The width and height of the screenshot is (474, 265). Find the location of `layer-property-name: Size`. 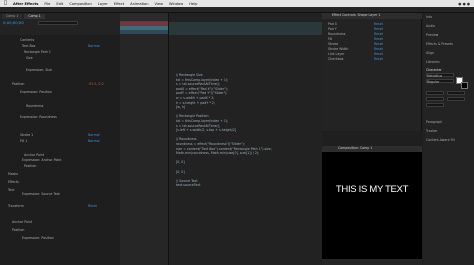

layer-property-name: Size is located at coordinates (29, 58).